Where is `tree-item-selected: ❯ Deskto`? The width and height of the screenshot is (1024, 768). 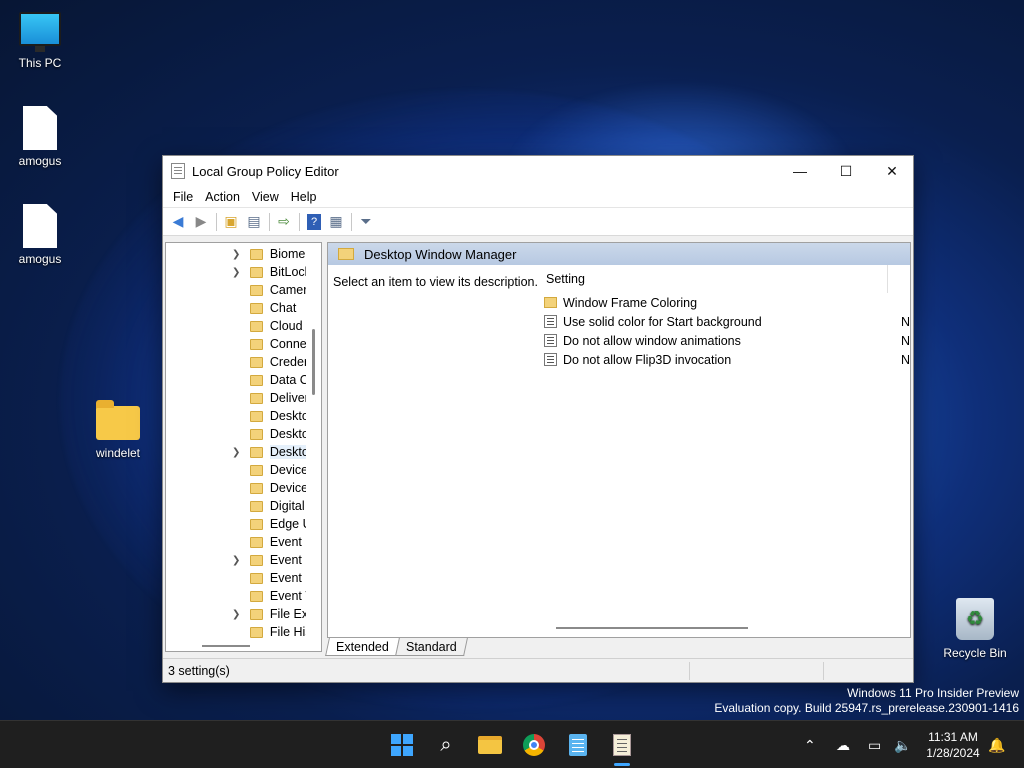
tree-item-selected: ❯ Deskto is located at coordinates (236, 452).